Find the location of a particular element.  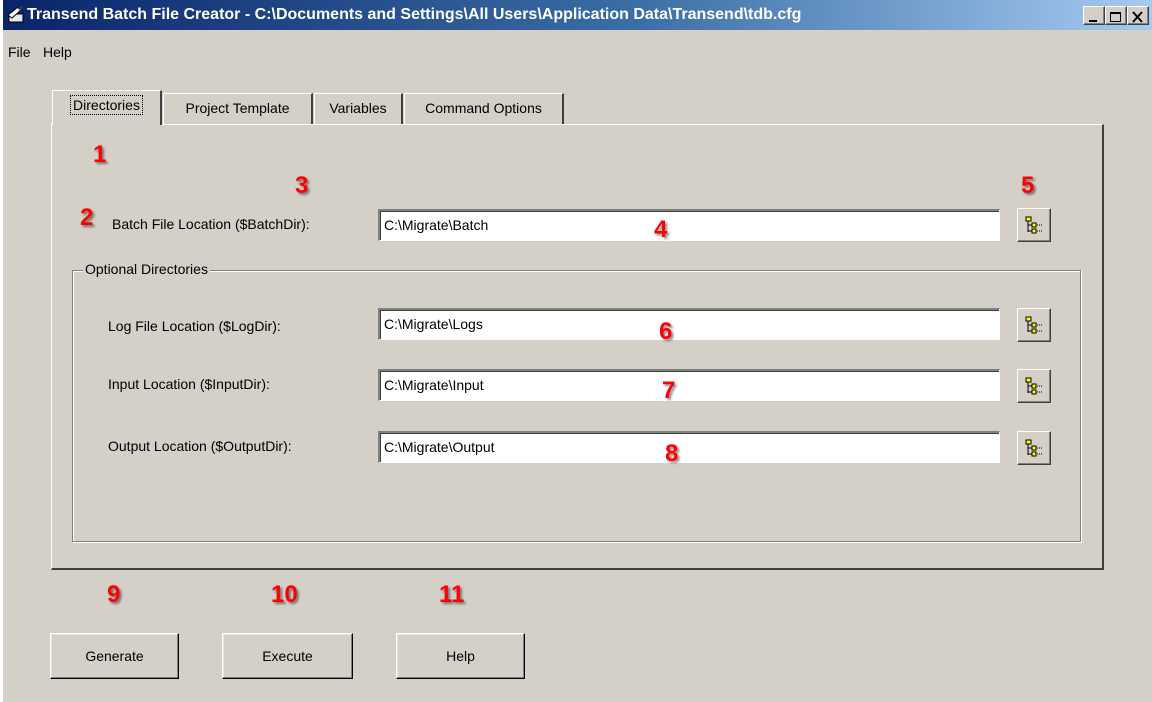

log-dir-label: Log File Location ($LogDir): is located at coordinates (194, 326).